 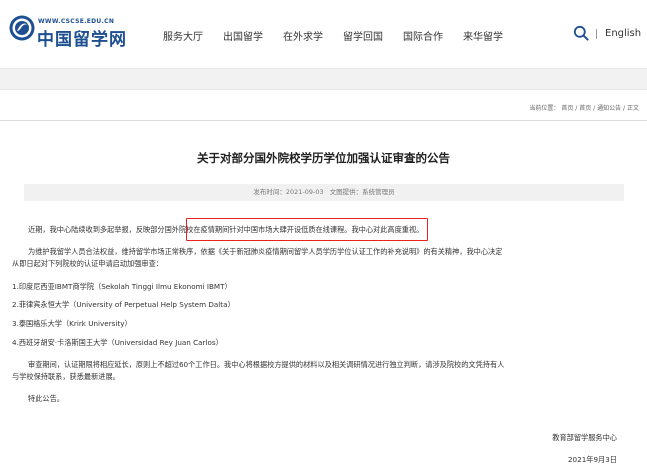 I want to click on signature-date: 2021年9月3日, so click(x=592, y=459).